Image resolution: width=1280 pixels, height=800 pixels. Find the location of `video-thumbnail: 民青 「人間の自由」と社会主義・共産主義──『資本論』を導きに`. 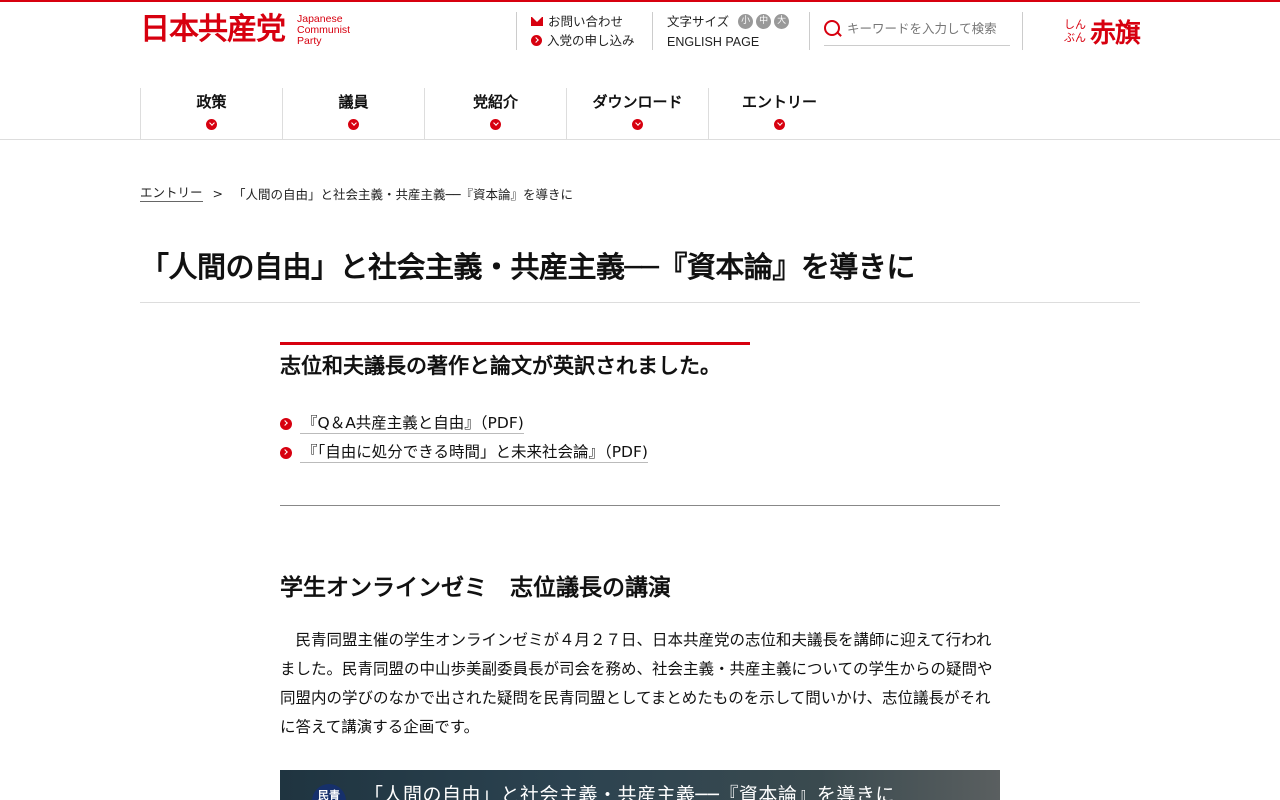

video-thumbnail: 民青 「人間の自由」と社会主義・共産主義──『資本論』を導きに is located at coordinates (640, 785).